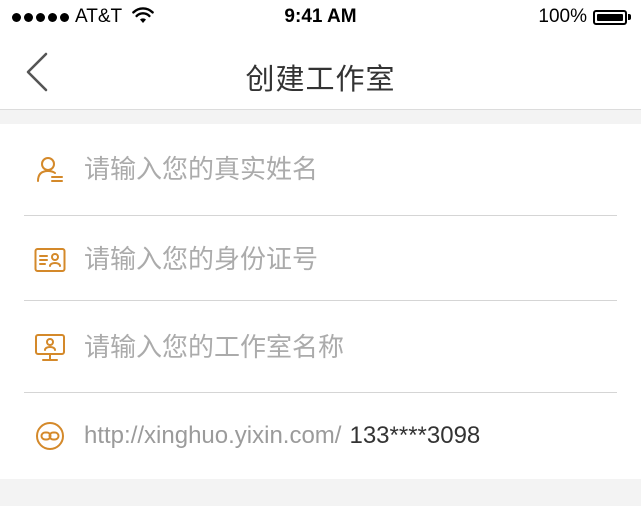  I want to click on studio-row, so click(320, 348).